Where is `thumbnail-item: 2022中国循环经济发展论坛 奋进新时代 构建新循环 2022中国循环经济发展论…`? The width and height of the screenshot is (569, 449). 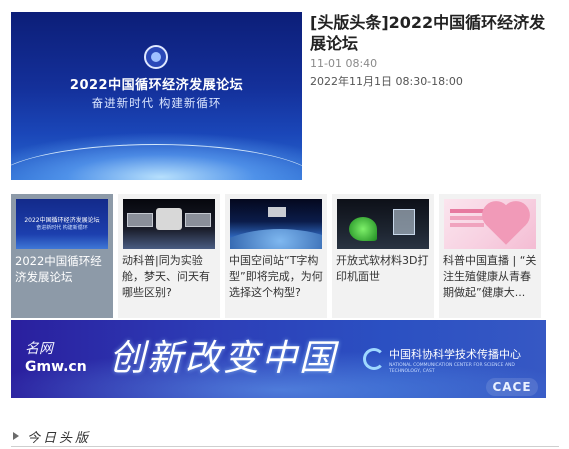 thumbnail-item: 2022中国循环经济发展论坛 奋进新时代 构建新循环 2022中国循环经济发展论… is located at coordinates (62, 256).